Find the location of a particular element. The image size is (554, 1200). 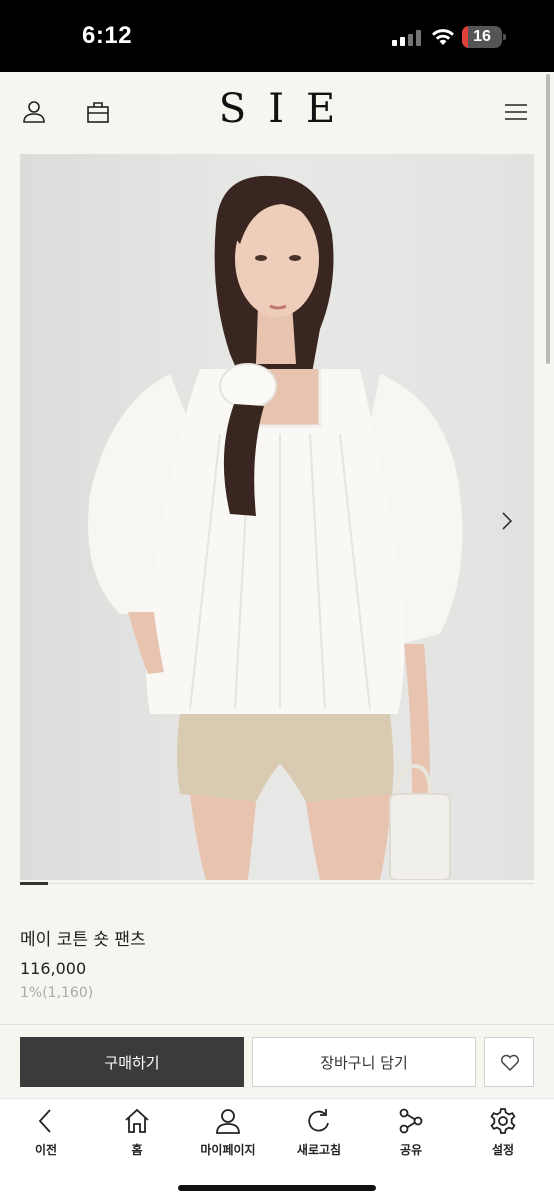

home-icon is located at coordinates (137, 1120).